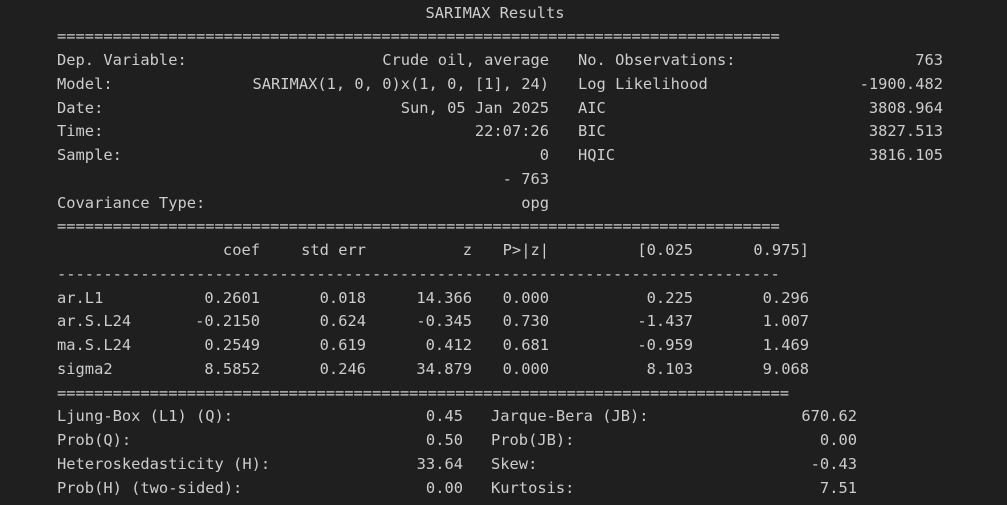 The width and height of the screenshot is (1007, 505). Describe the element at coordinates (439, 464) in the screenshot. I see `diagnostic-value: 33.64` at that location.